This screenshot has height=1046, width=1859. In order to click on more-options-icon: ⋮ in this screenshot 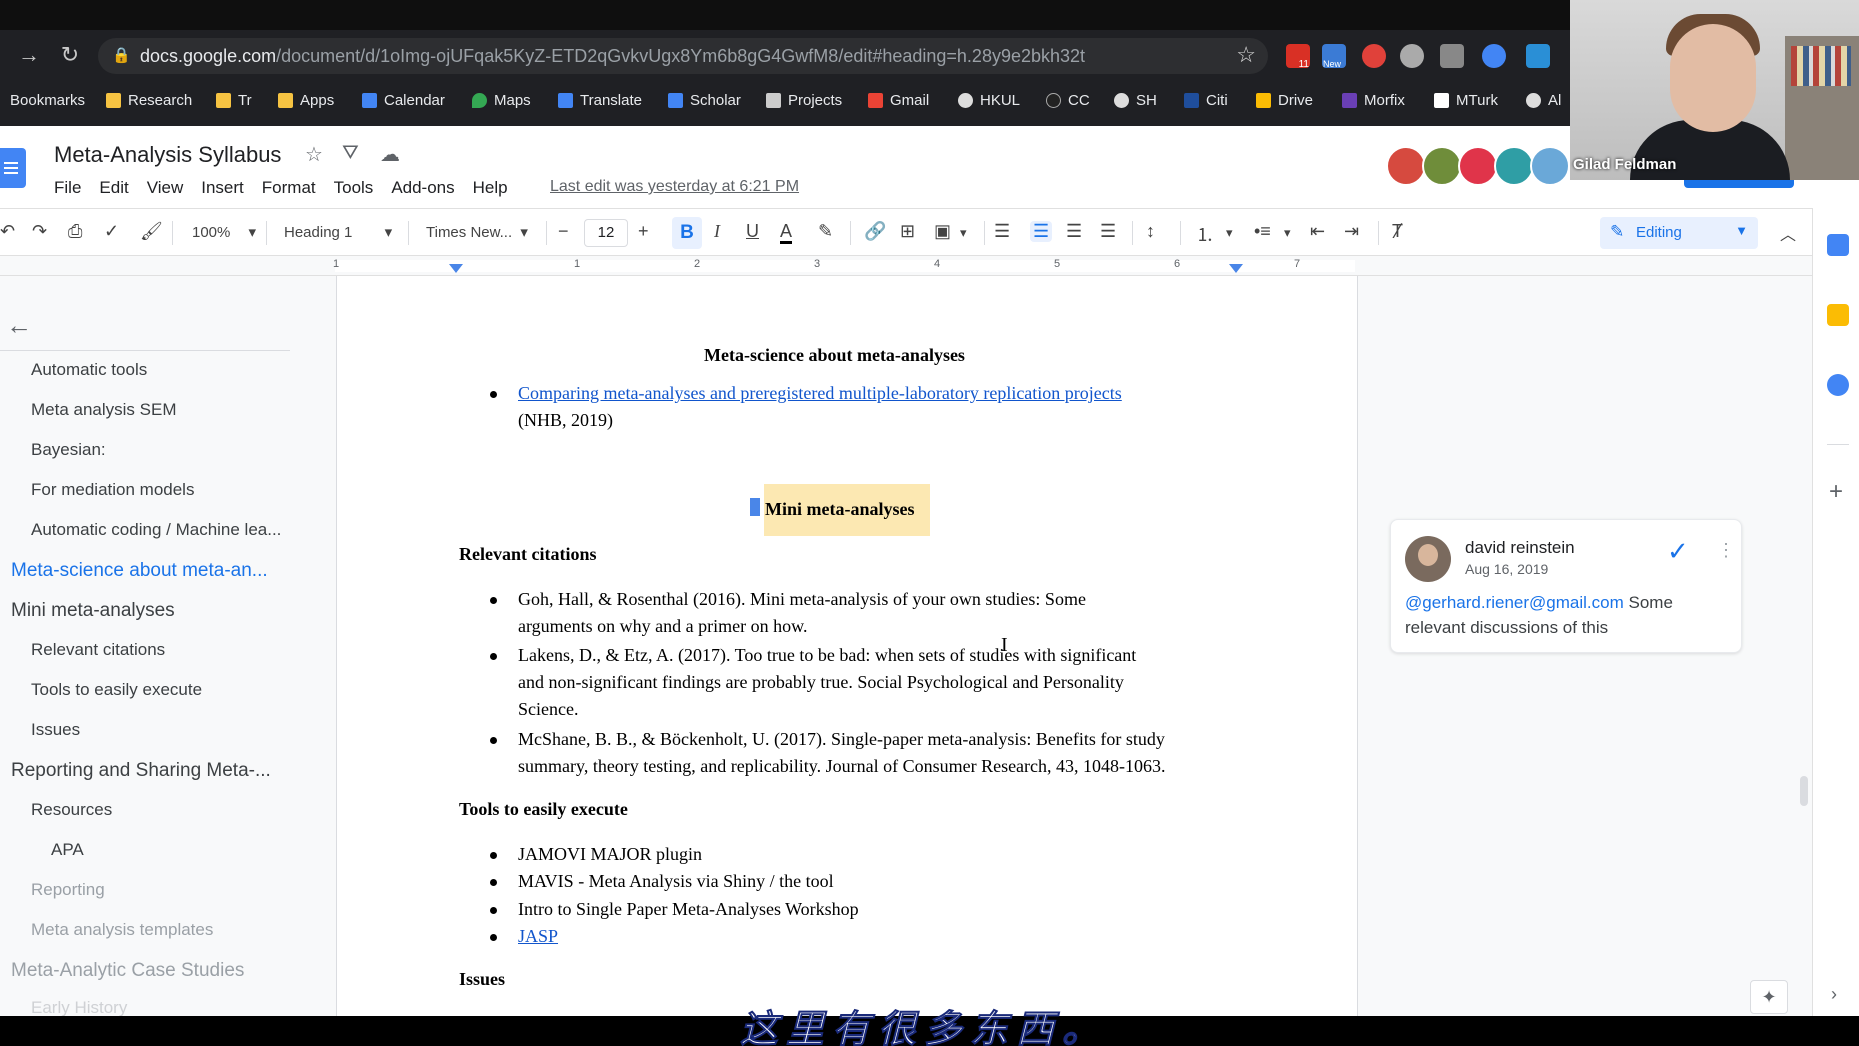, I will do `click(1726, 550)`.